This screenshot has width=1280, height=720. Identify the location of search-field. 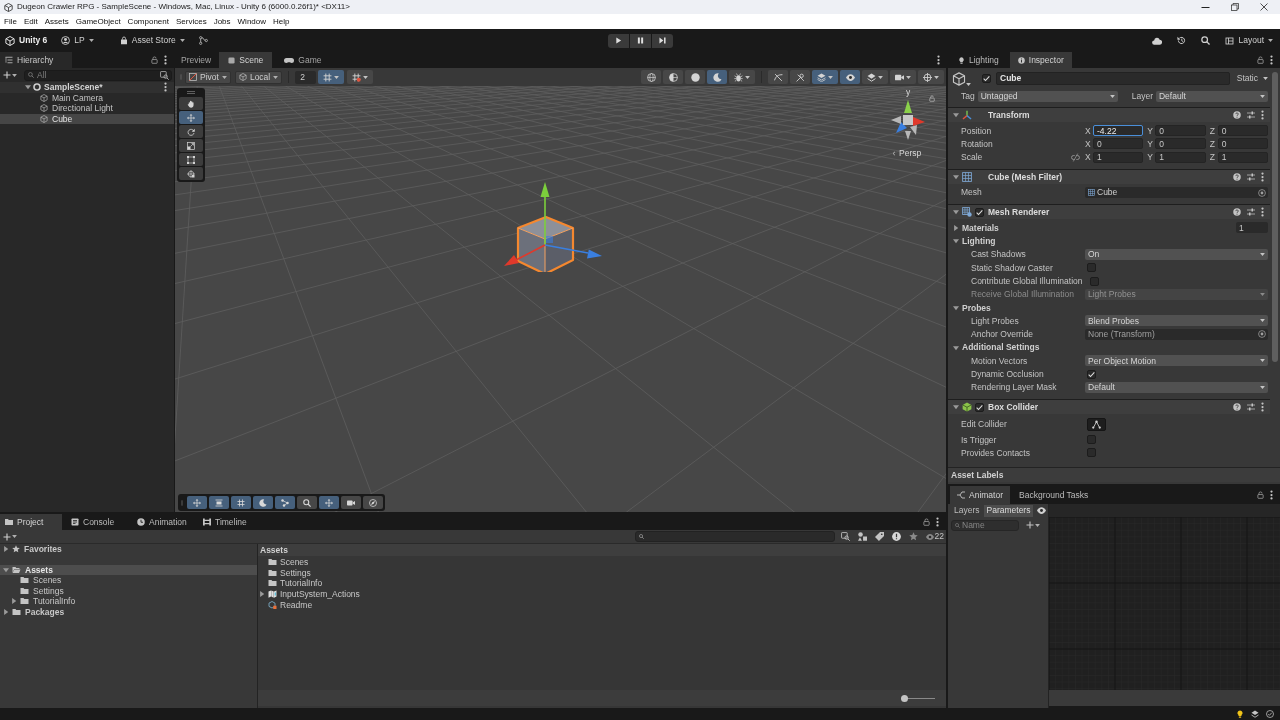
(734, 536).